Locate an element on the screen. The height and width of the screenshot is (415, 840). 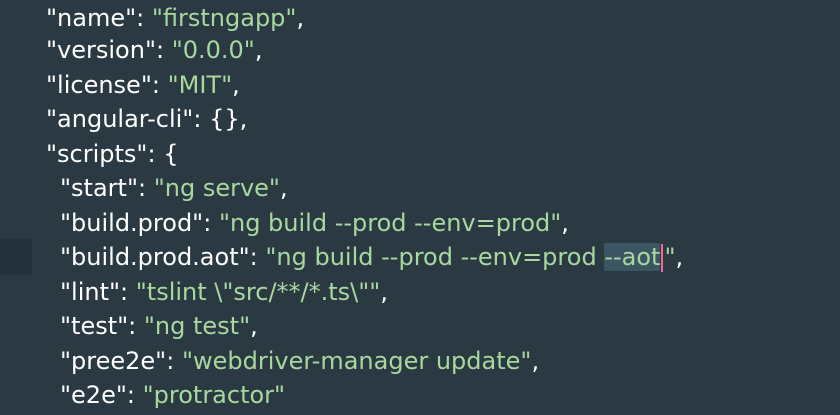
json-value: "0.0.0" is located at coordinates (213, 50).